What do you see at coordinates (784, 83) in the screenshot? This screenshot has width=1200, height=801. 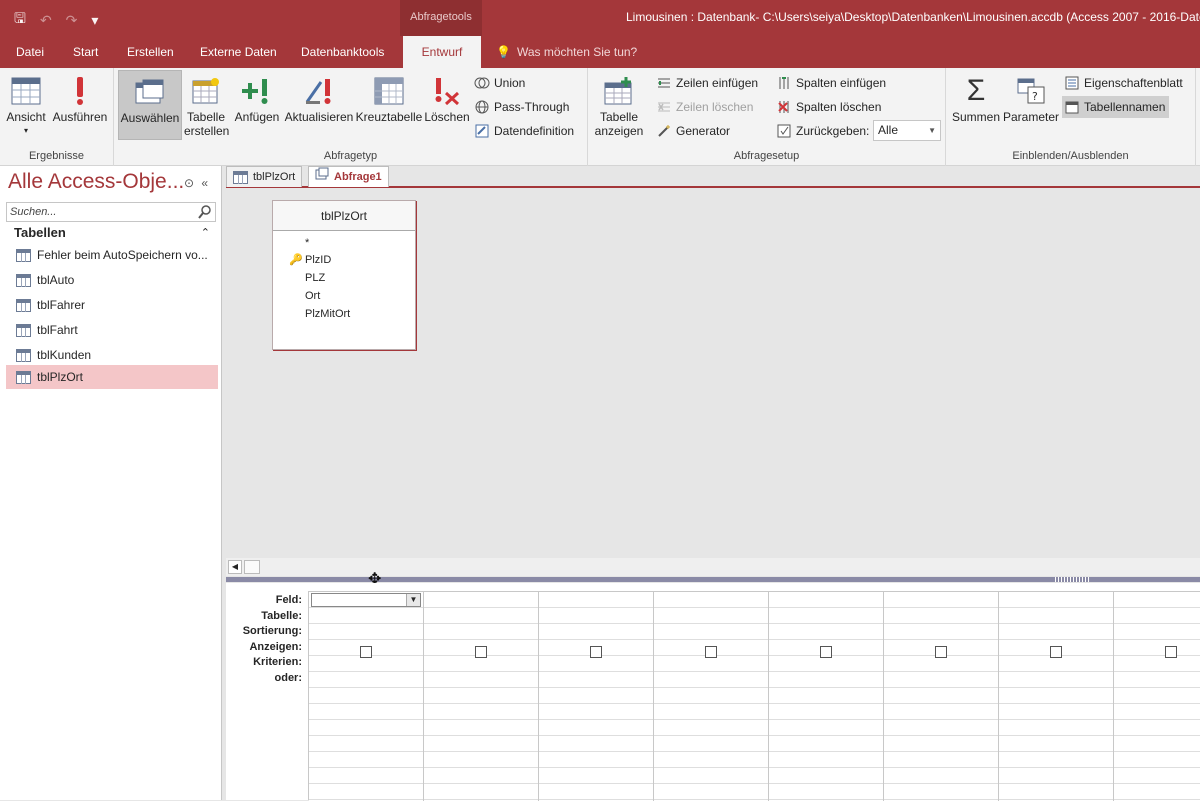 I see `insert-columns-icon` at bounding box center [784, 83].